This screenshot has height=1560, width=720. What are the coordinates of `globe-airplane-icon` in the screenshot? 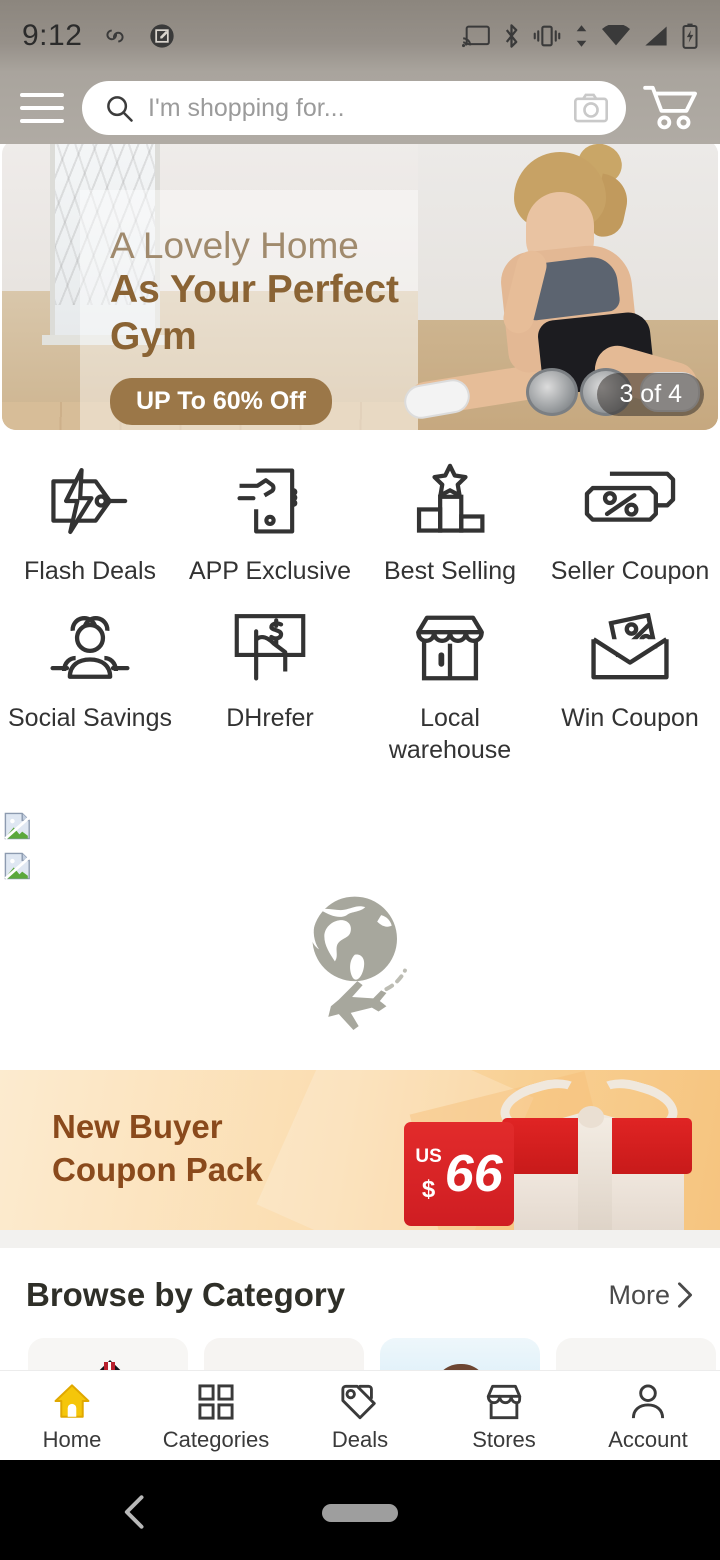 It's located at (358, 963).